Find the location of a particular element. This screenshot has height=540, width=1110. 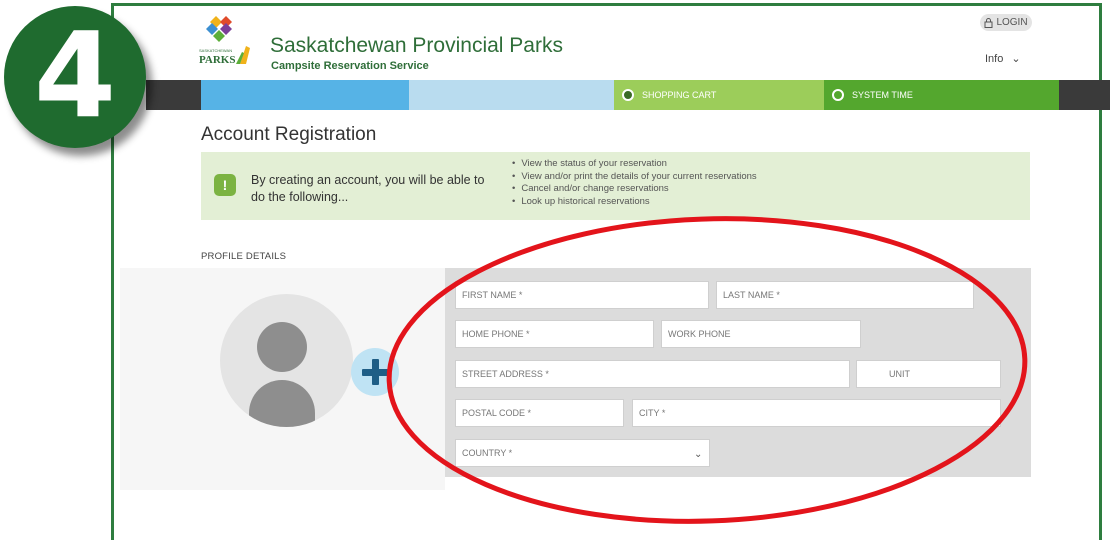

step-badge: 4 is located at coordinates (75, 77).